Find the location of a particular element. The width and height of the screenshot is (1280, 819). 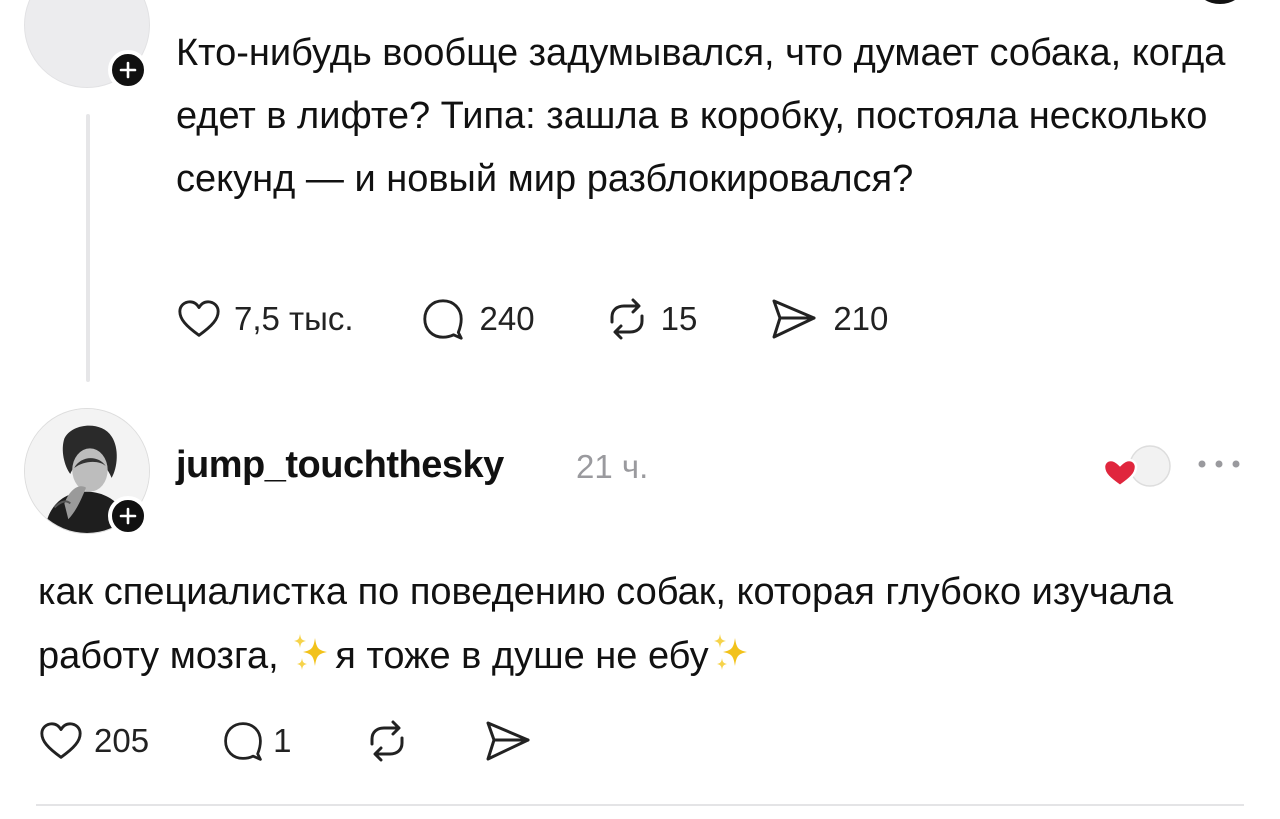

share-button: 210 is located at coordinates (828, 319).